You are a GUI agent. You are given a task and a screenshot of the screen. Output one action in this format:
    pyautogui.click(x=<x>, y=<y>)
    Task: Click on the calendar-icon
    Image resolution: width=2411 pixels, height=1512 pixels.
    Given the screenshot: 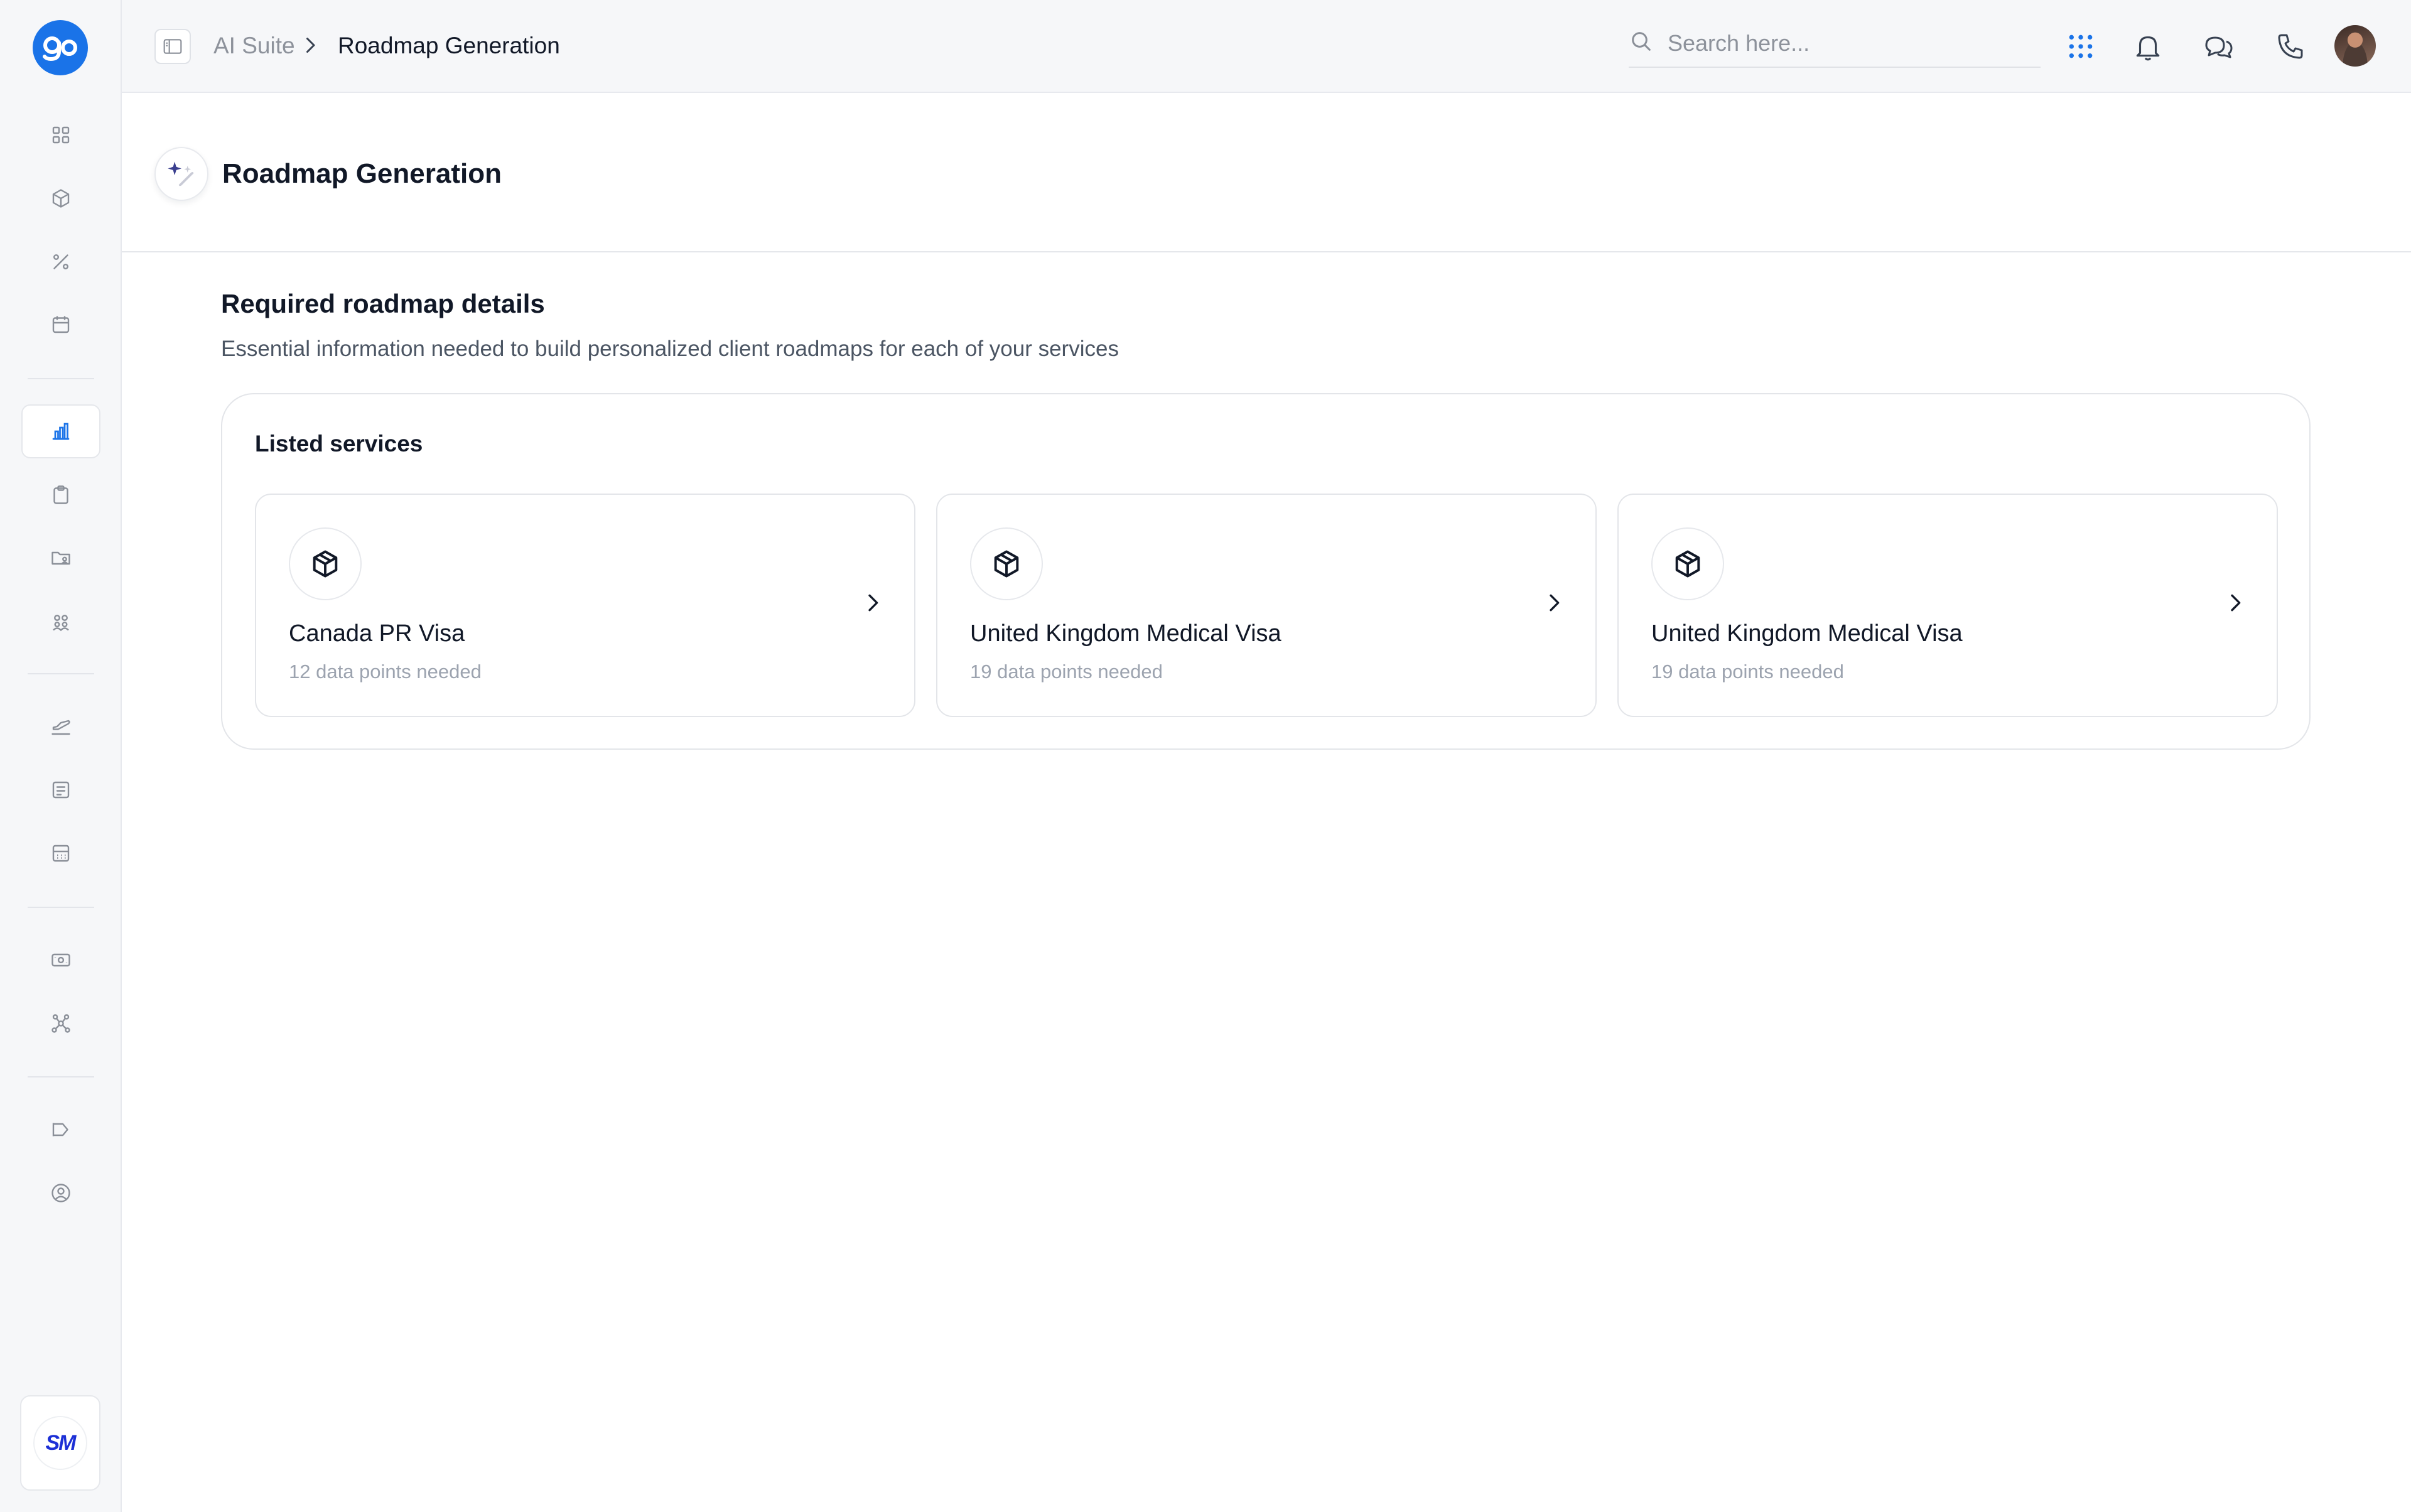 What is the action you would take?
    pyautogui.click(x=61, y=324)
    